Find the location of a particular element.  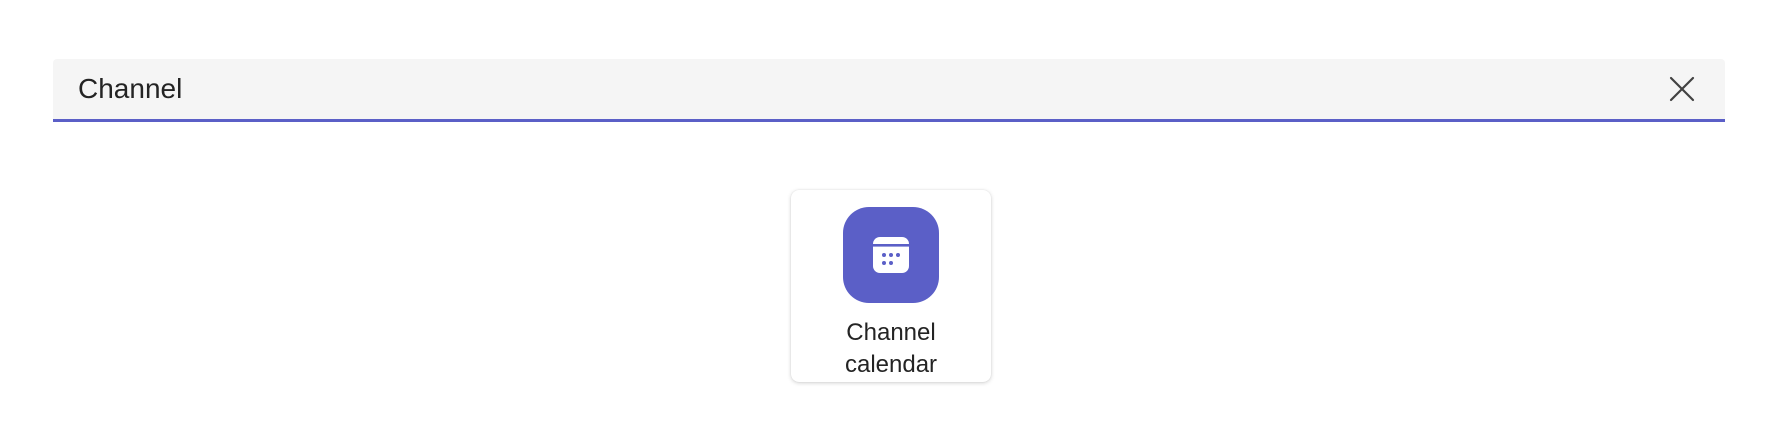

calendar-icon is located at coordinates (891, 255).